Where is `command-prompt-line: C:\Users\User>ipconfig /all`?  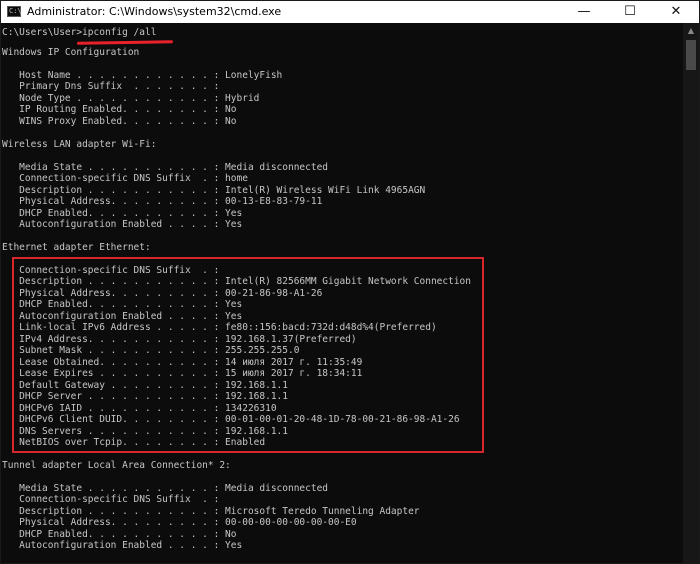
command-prompt-line: C:\Users\User>ipconfig /all is located at coordinates (79, 32).